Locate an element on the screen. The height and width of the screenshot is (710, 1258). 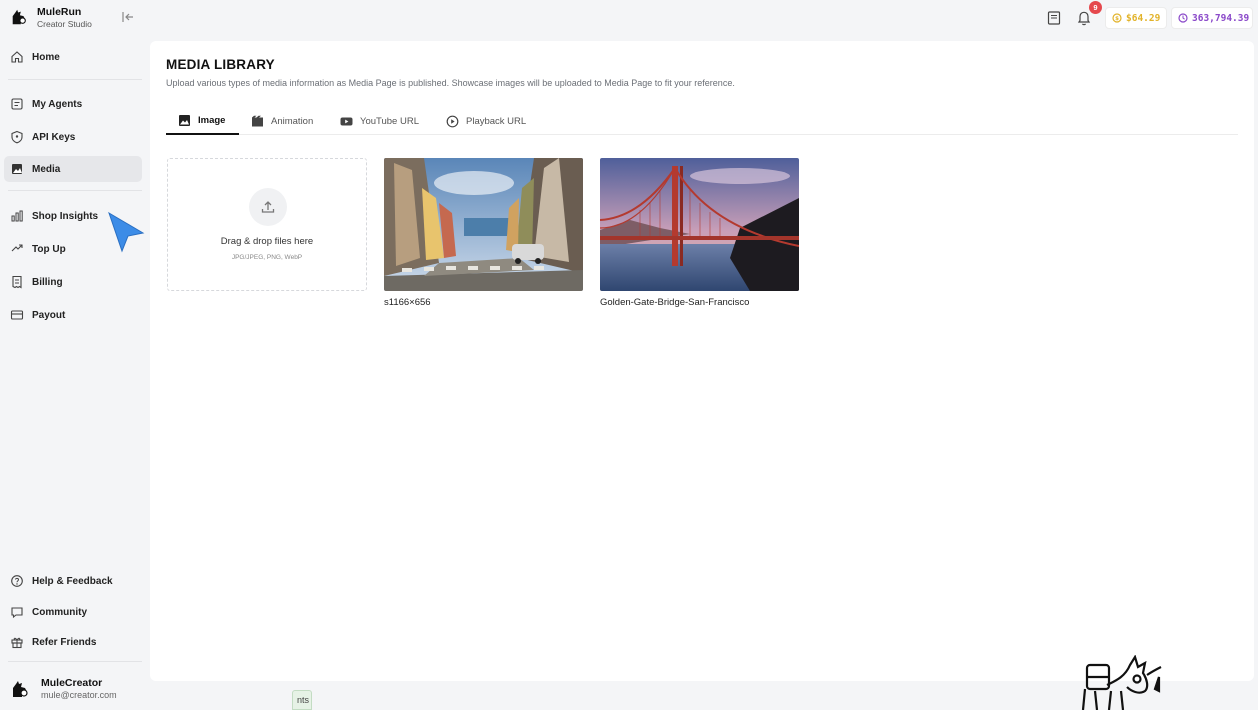
shield-icon is located at coordinates (17, 137).